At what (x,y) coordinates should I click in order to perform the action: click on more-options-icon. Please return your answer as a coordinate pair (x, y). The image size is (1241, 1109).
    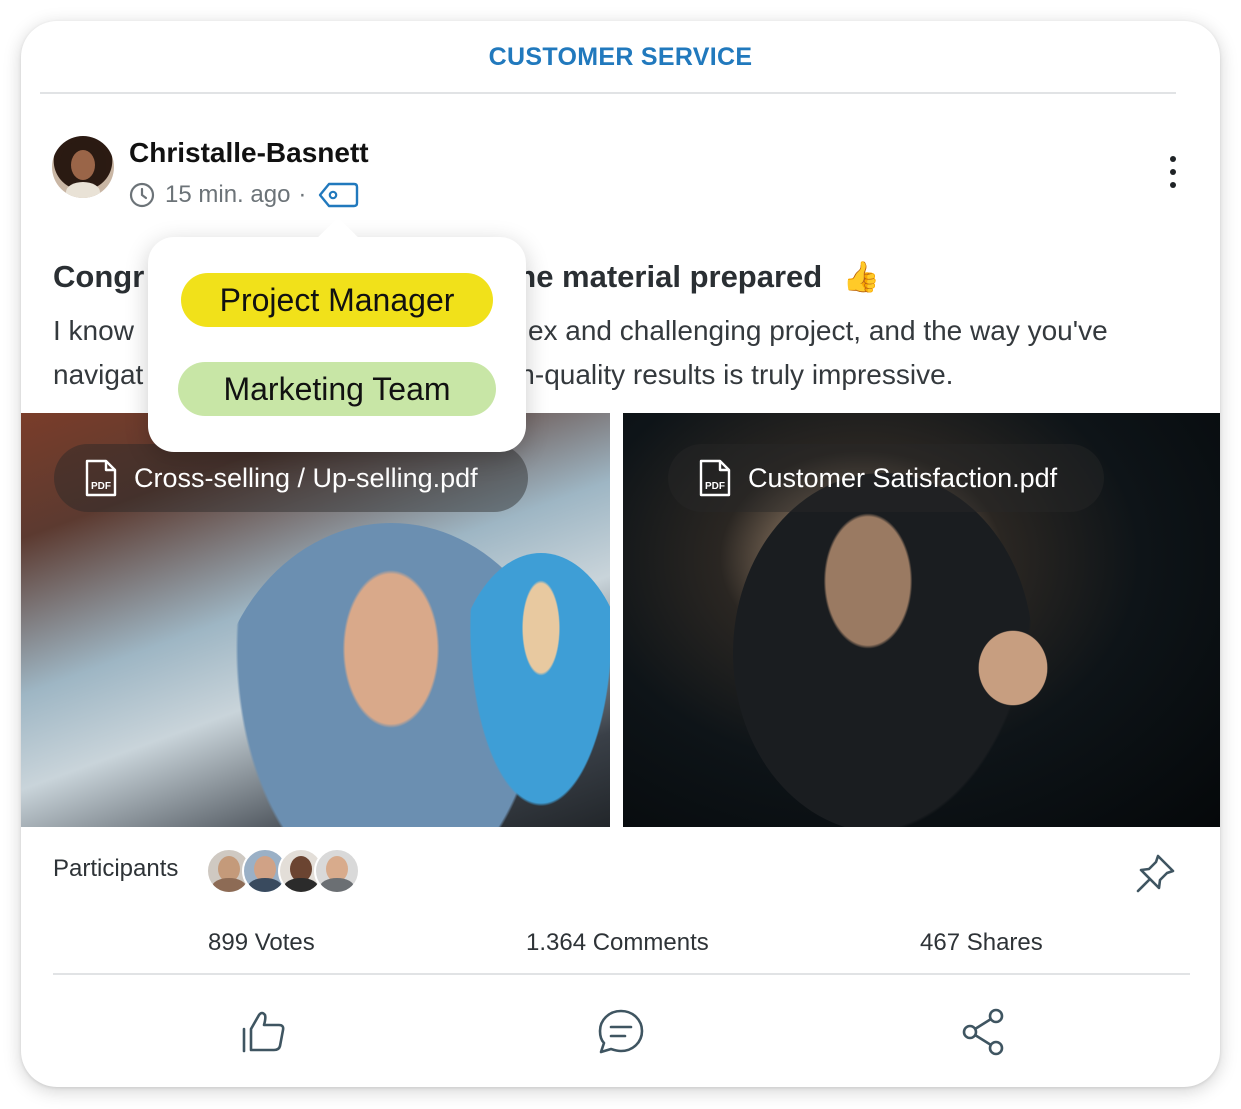
    Looking at the image, I should click on (1173, 173).